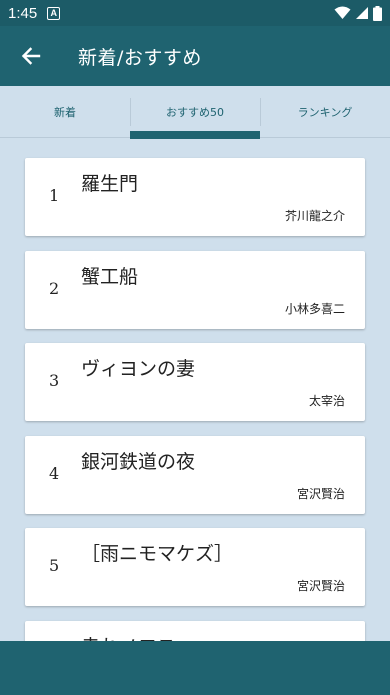 Image resolution: width=390 pixels, height=695 pixels. What do you see at coordinates (23, 13) in the screenshot?
I see `status-time: 1:45` at bounding box center [23, 13].